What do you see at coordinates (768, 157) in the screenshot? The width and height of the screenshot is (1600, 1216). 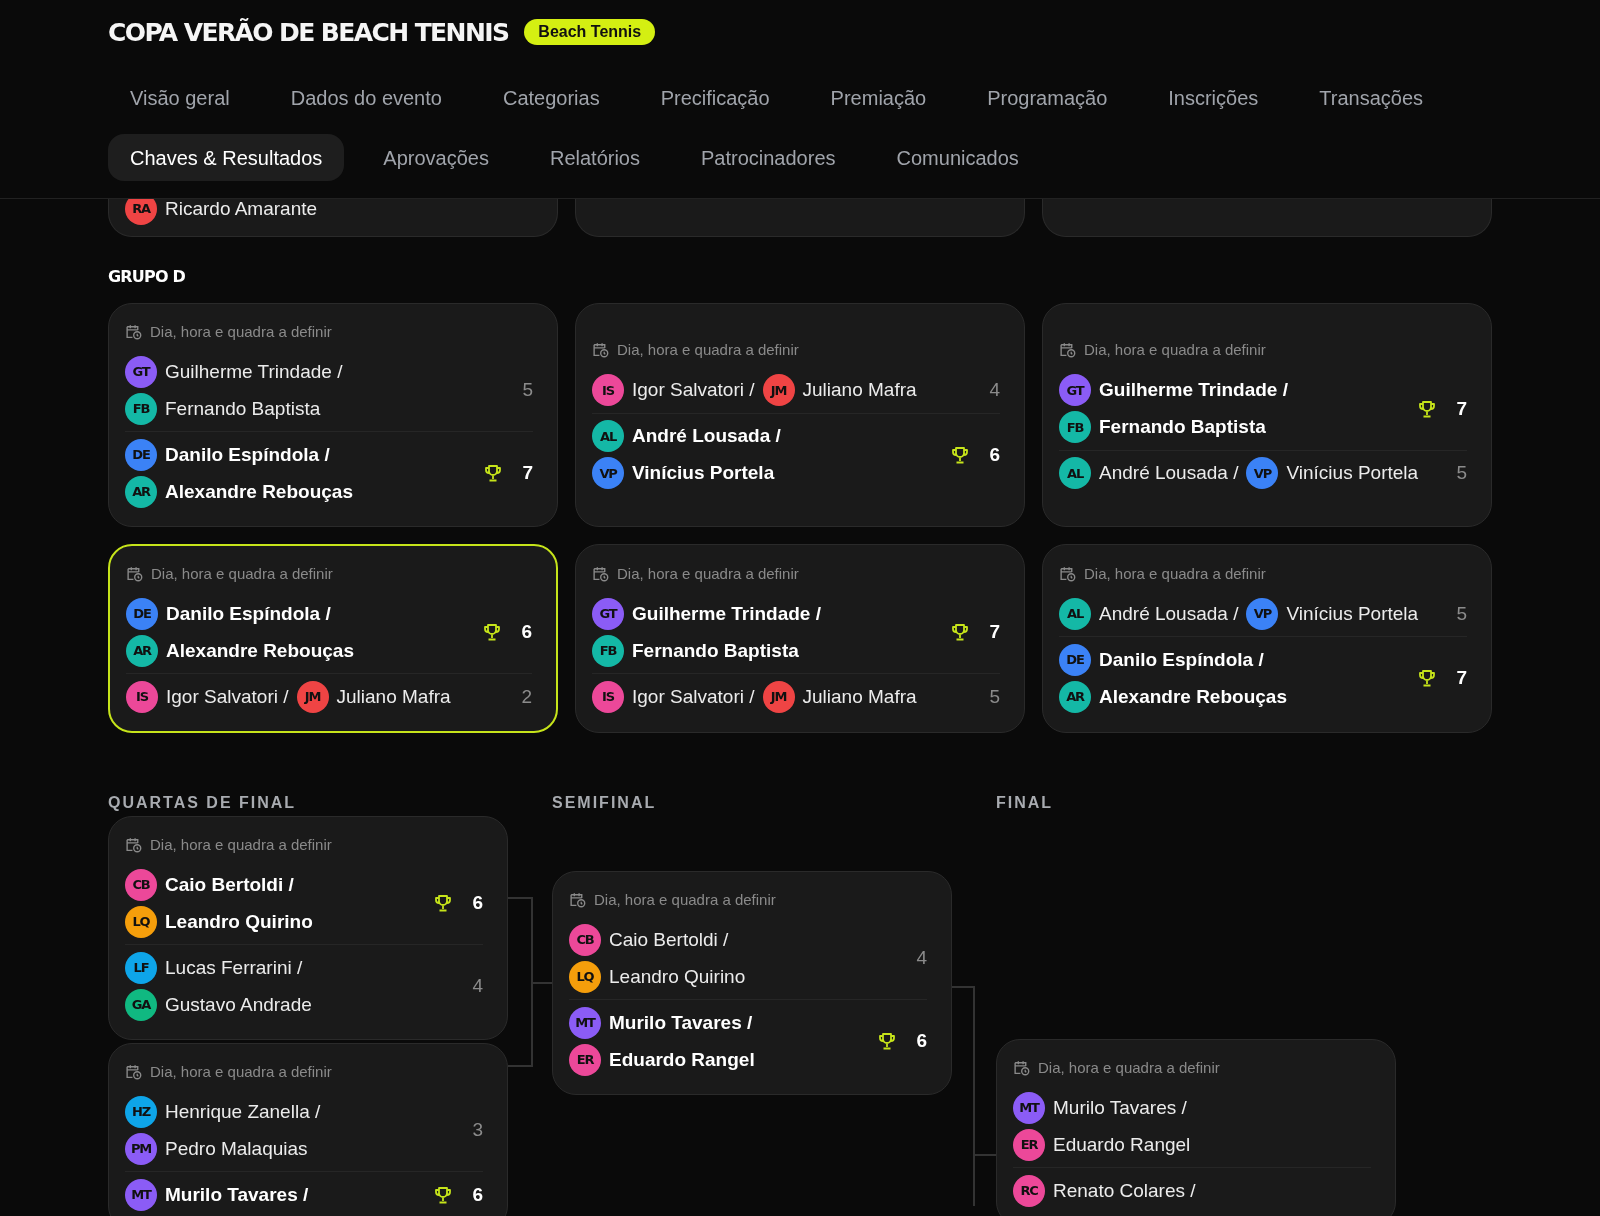 I see `nav-tab: Patrocinadores` at bounding box center [768, 157].